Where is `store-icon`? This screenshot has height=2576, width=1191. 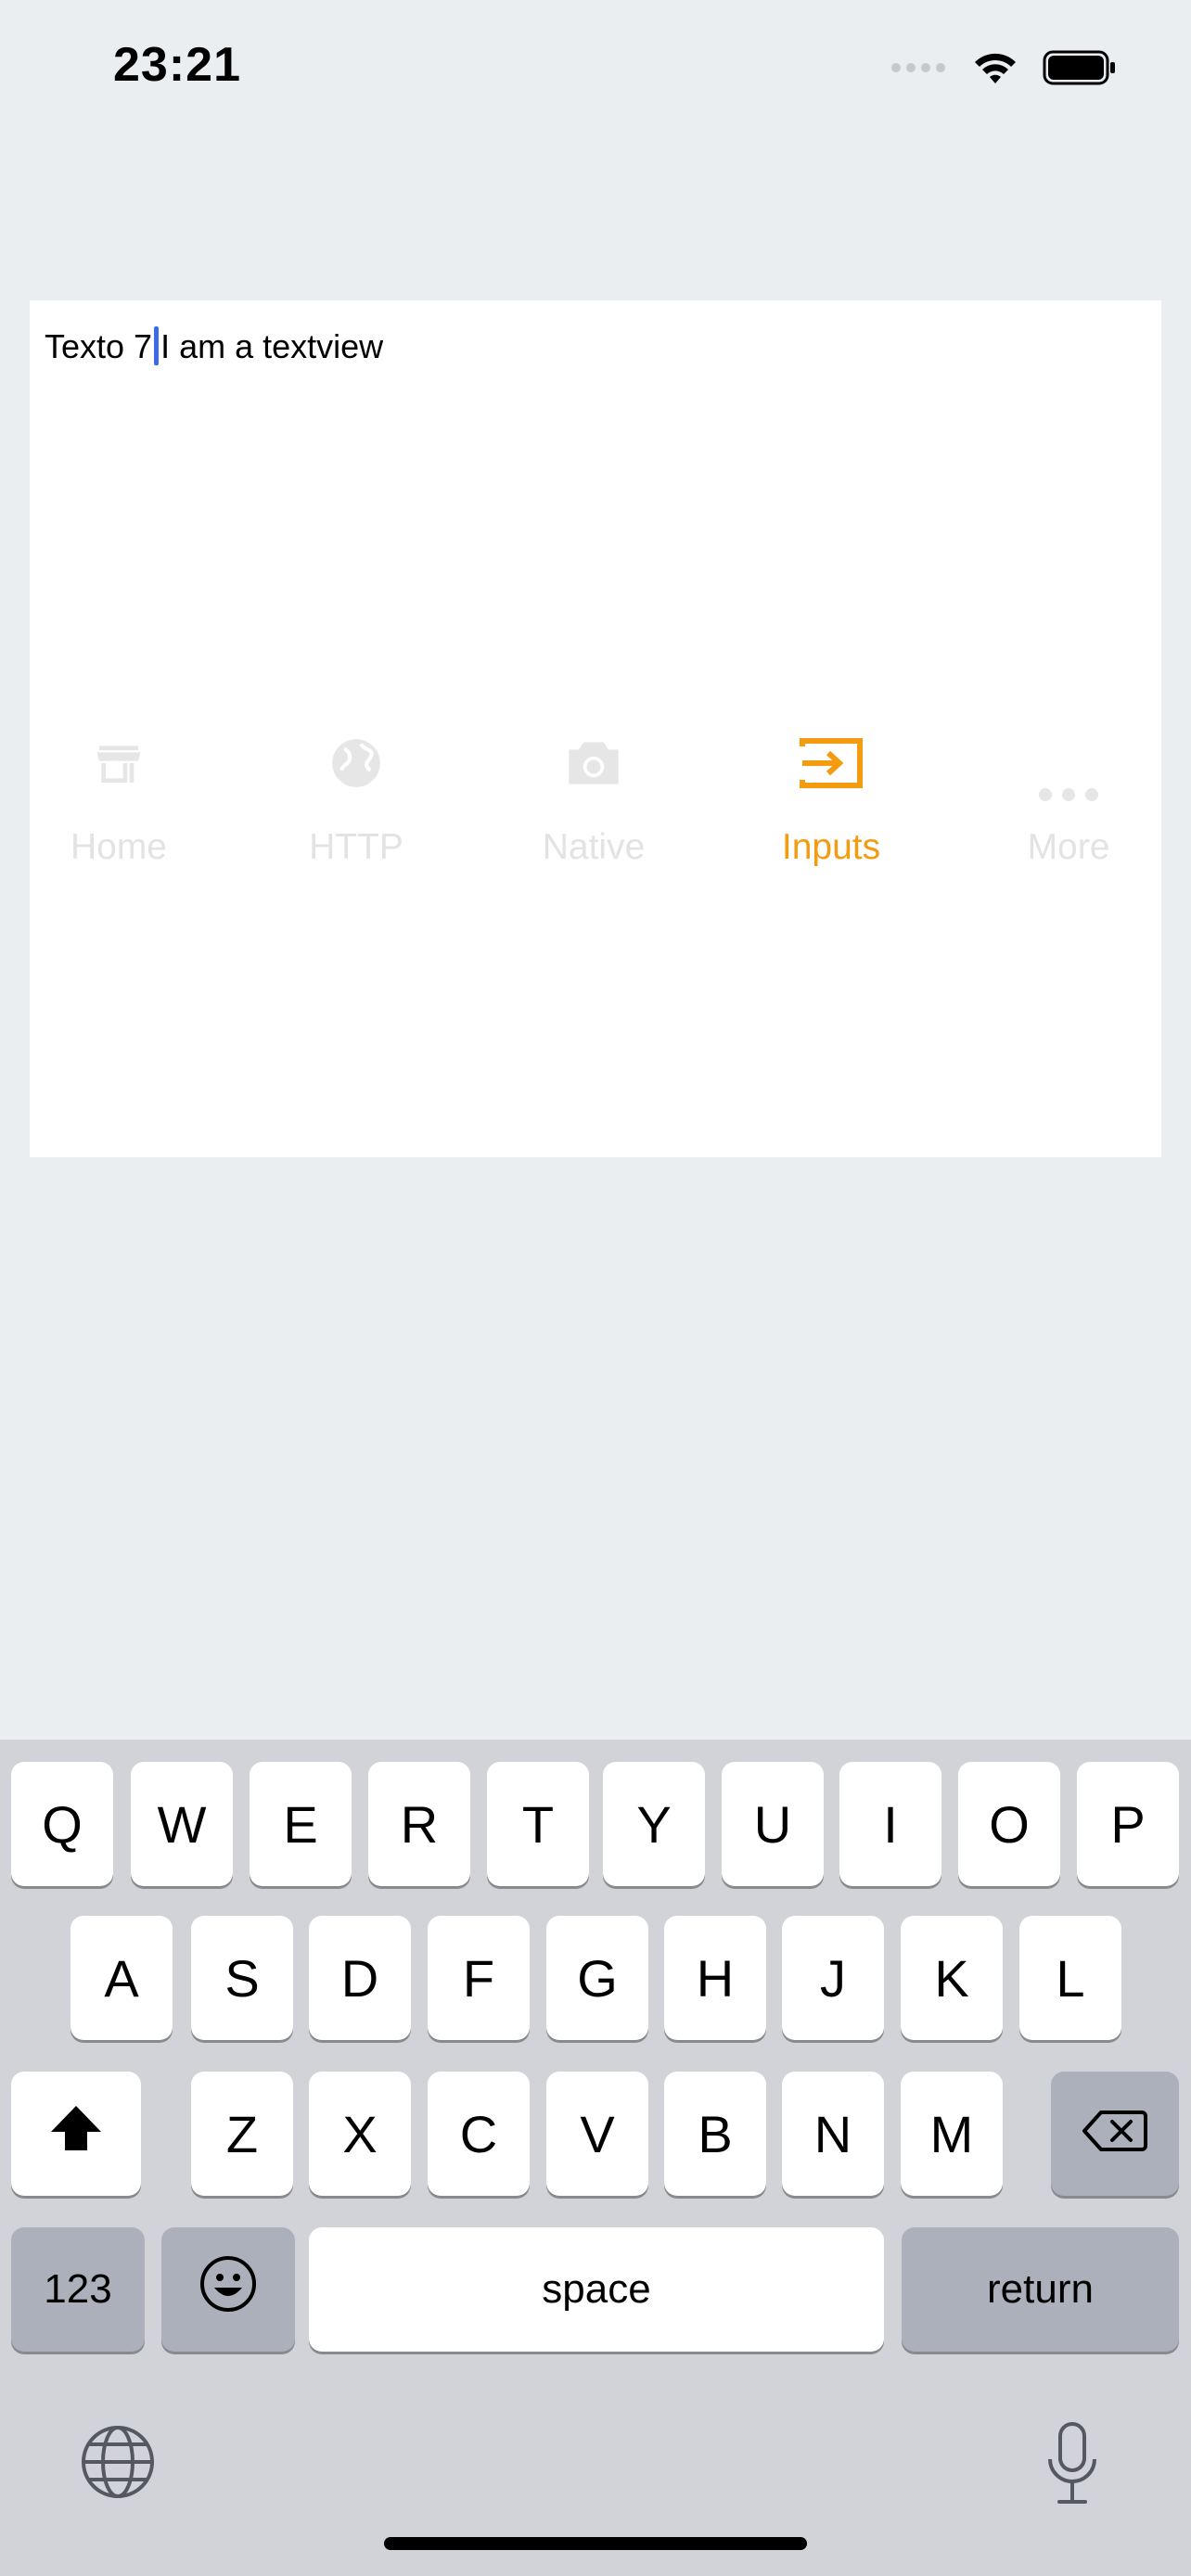
store-icon is located at coordinates (119, 766).